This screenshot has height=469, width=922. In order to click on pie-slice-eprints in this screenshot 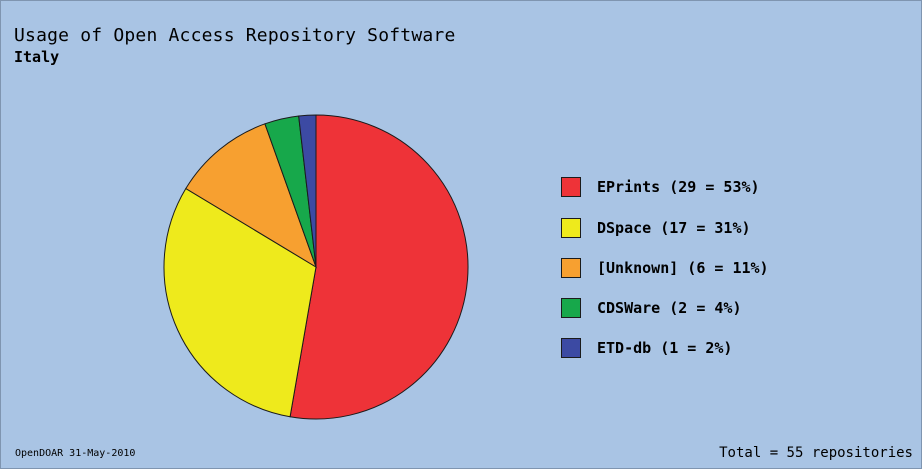, I will do `click(379, 267)`.